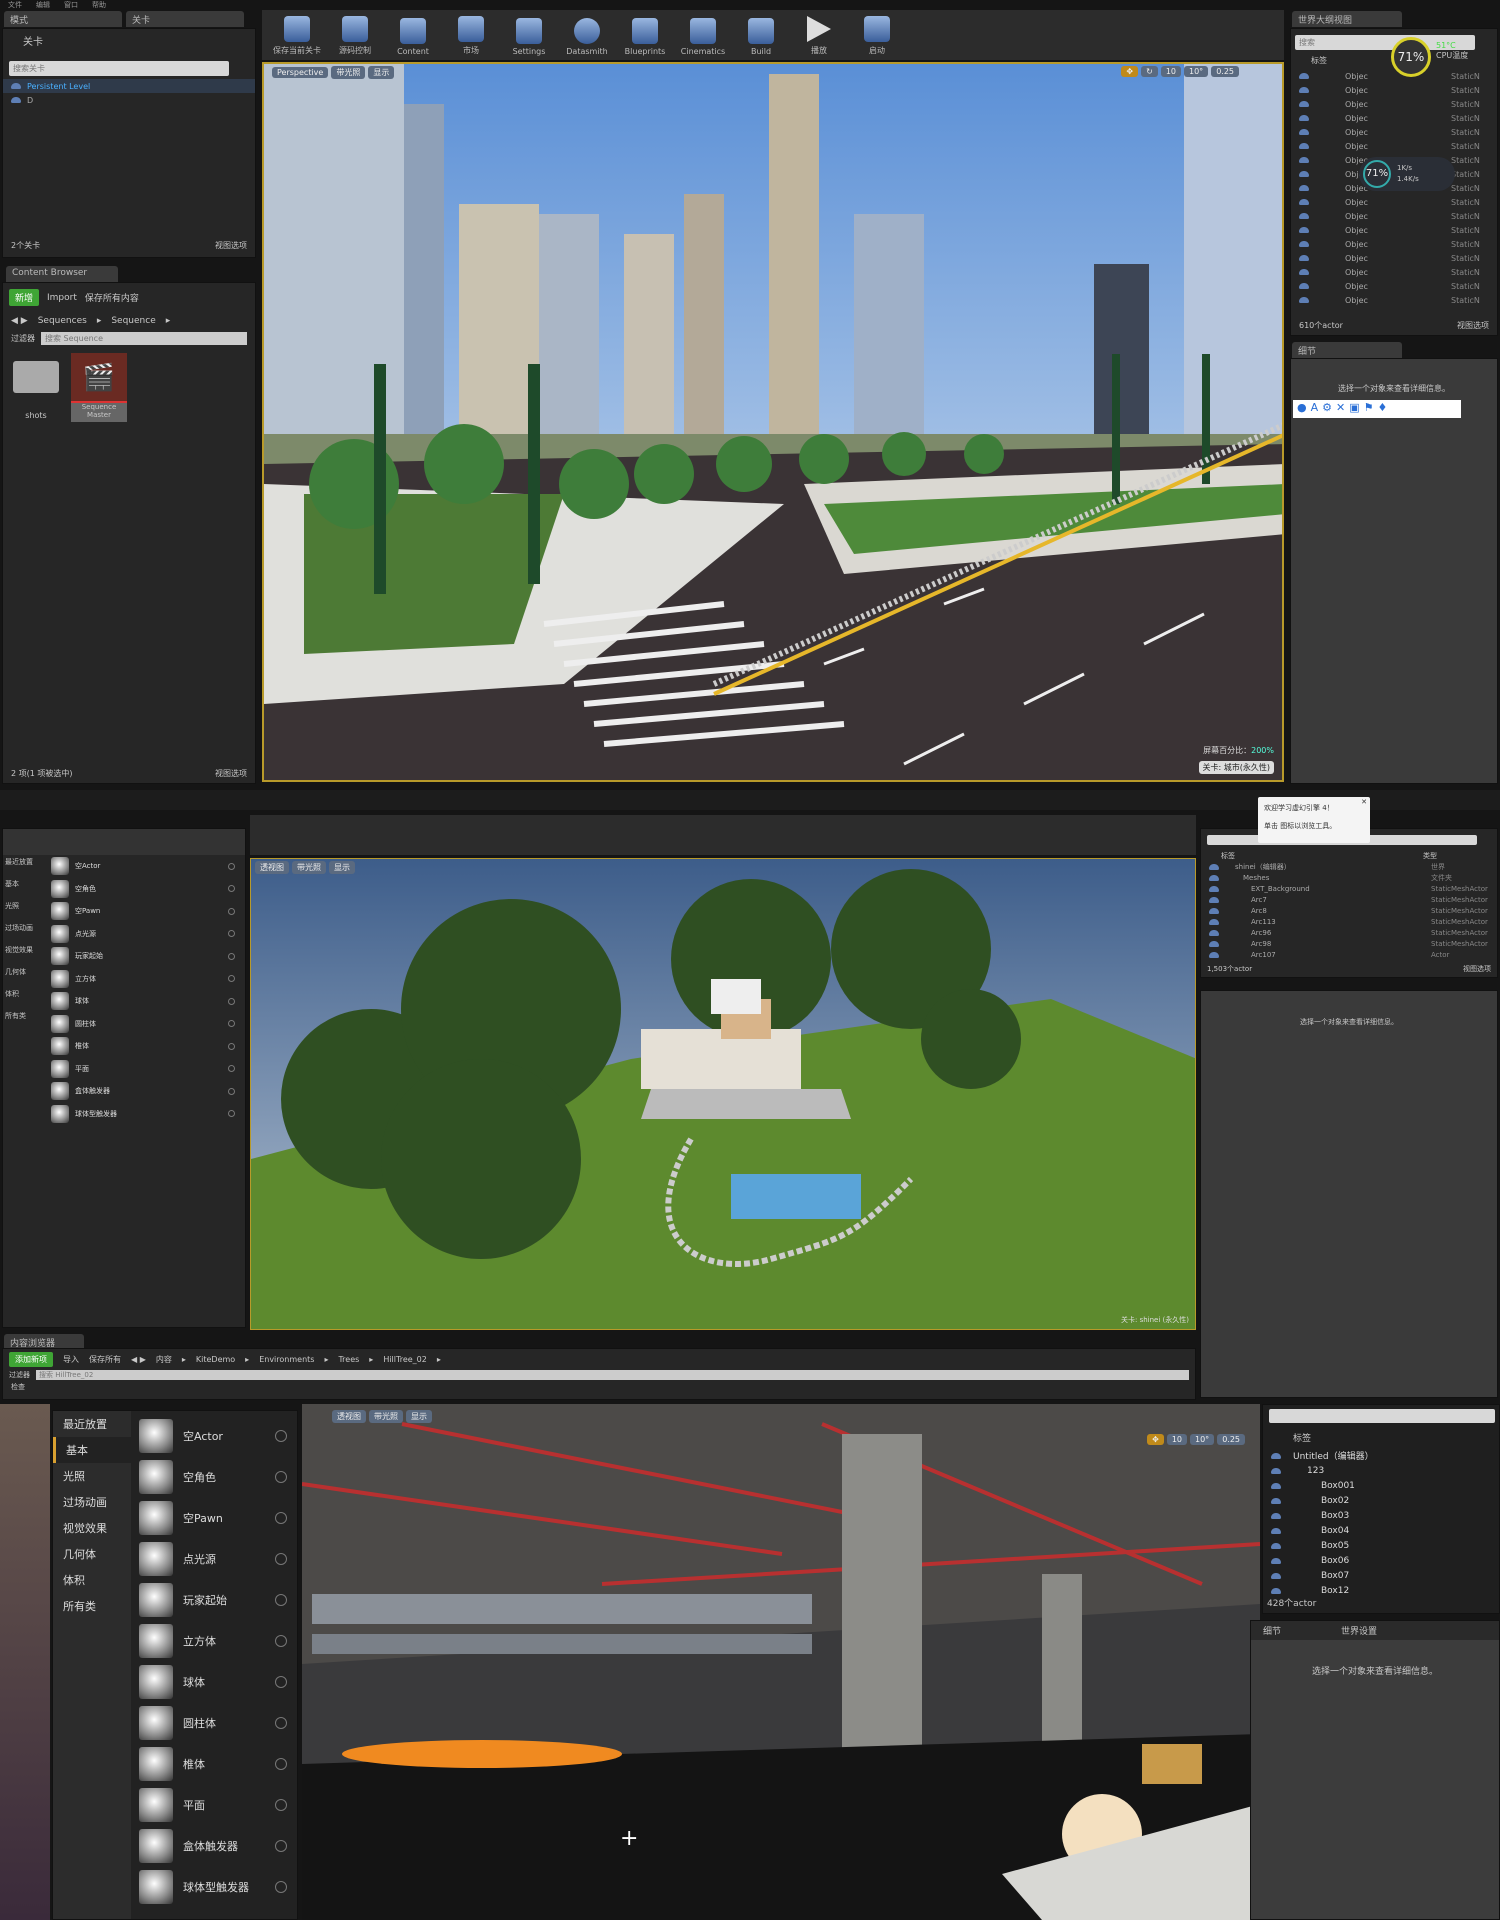 The image size is (1500, 1920). I want to click on tab-levels: 关卡, so click(185, 19).